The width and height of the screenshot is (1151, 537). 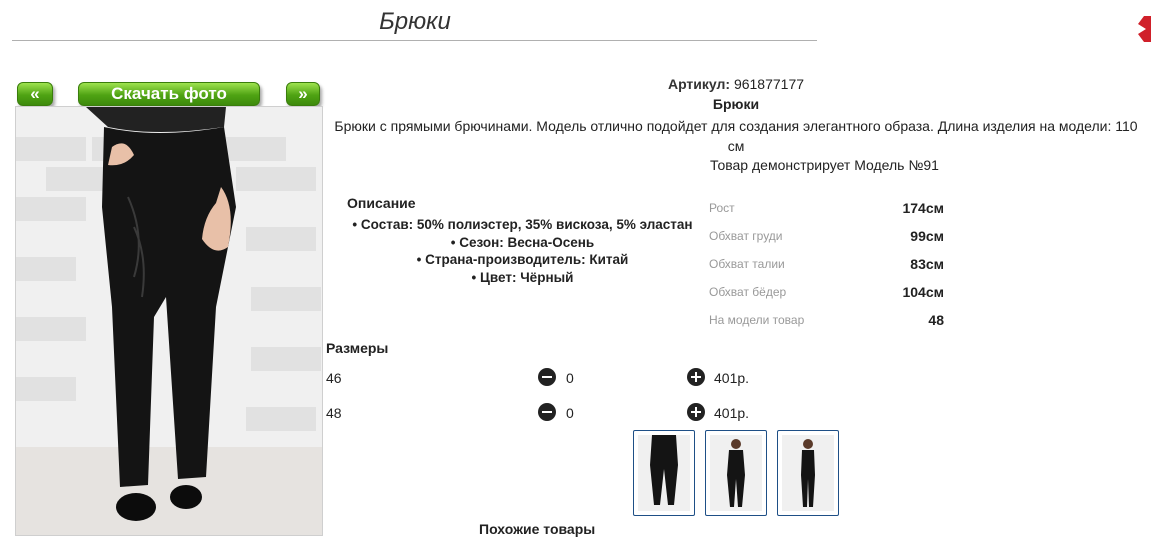 I want to click on description-heading: Описание, so click(x=381, y=203).